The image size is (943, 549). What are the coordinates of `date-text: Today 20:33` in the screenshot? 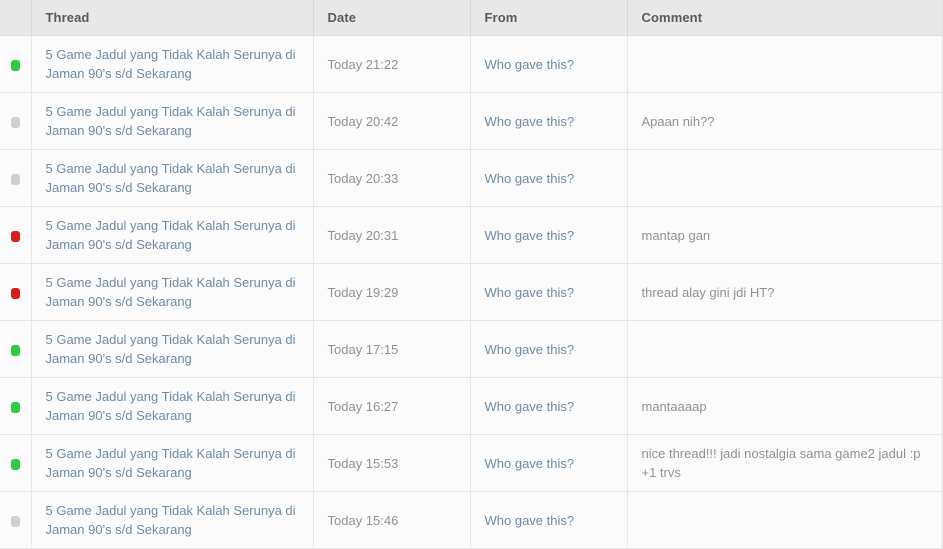 It's located at (363, 178).